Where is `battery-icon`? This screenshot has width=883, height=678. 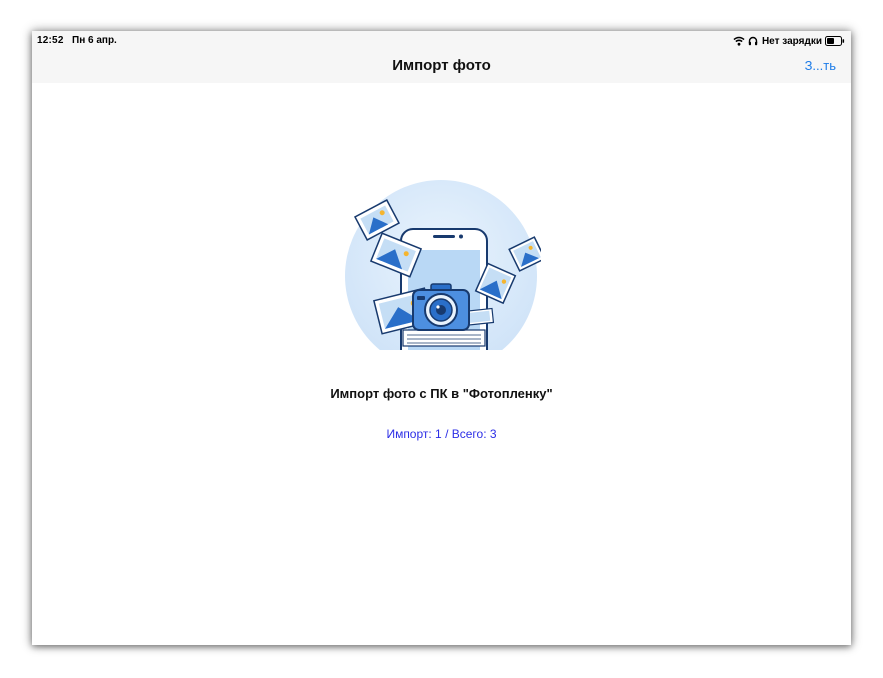 battery-icon is located at coordinates (835, 41).